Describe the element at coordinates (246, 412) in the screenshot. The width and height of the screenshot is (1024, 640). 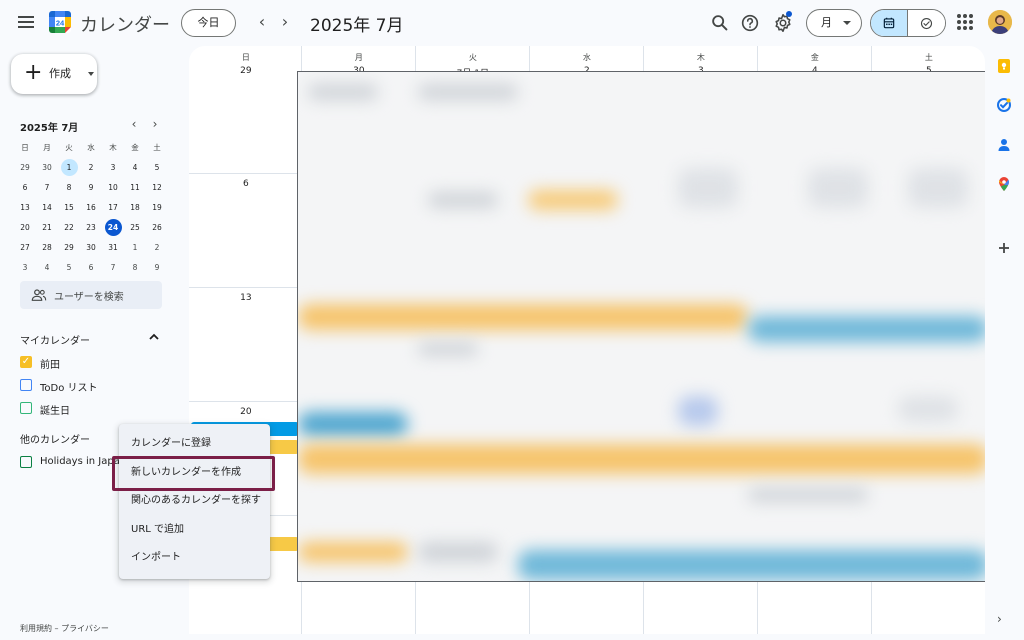
I see `date-label: 20` at that location.